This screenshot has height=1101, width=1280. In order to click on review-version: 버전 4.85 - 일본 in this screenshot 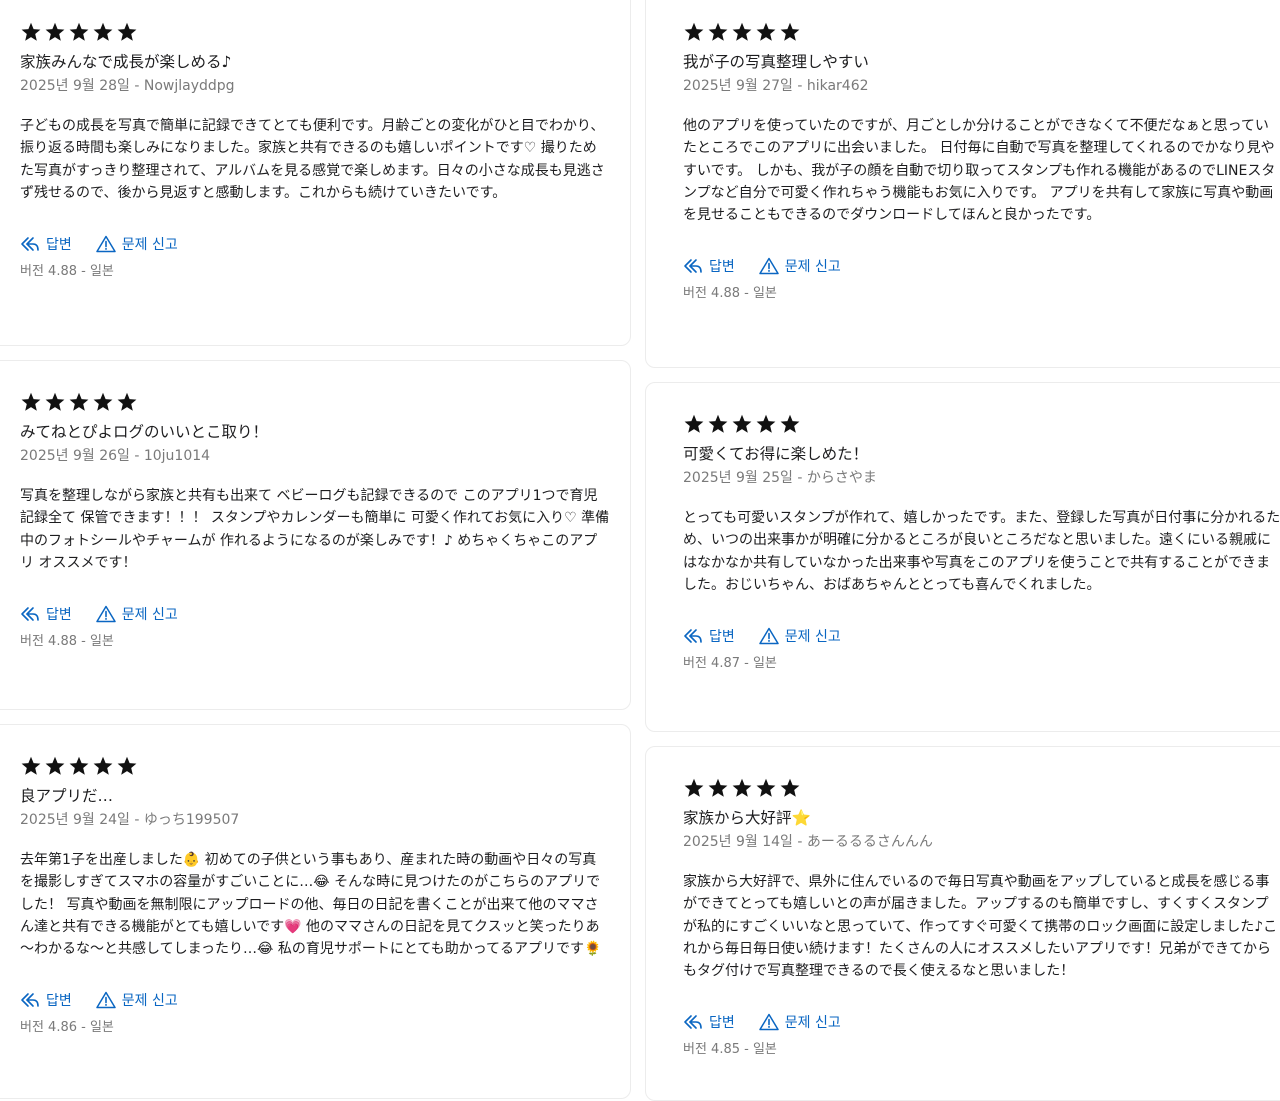, I will do `click(730, 1050)`.